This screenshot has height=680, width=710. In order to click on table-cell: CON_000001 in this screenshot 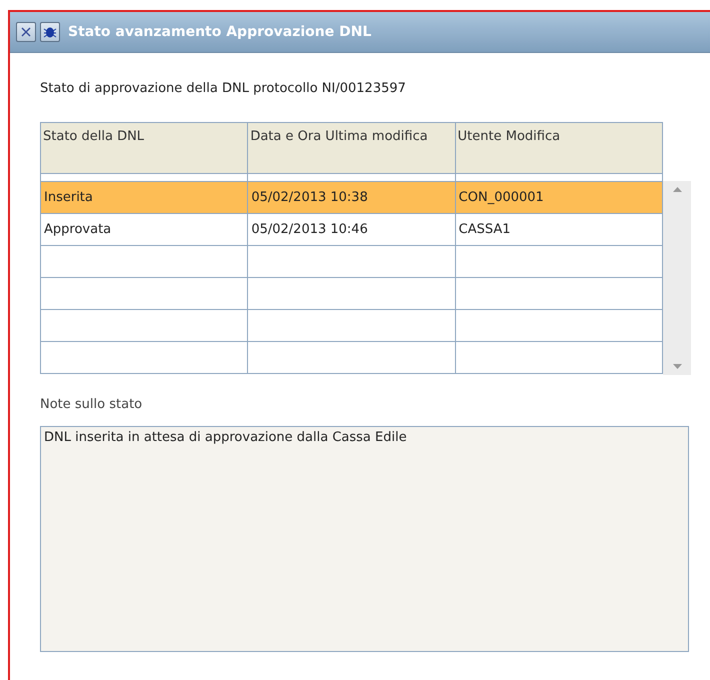, I will do `click(558, 198)`.